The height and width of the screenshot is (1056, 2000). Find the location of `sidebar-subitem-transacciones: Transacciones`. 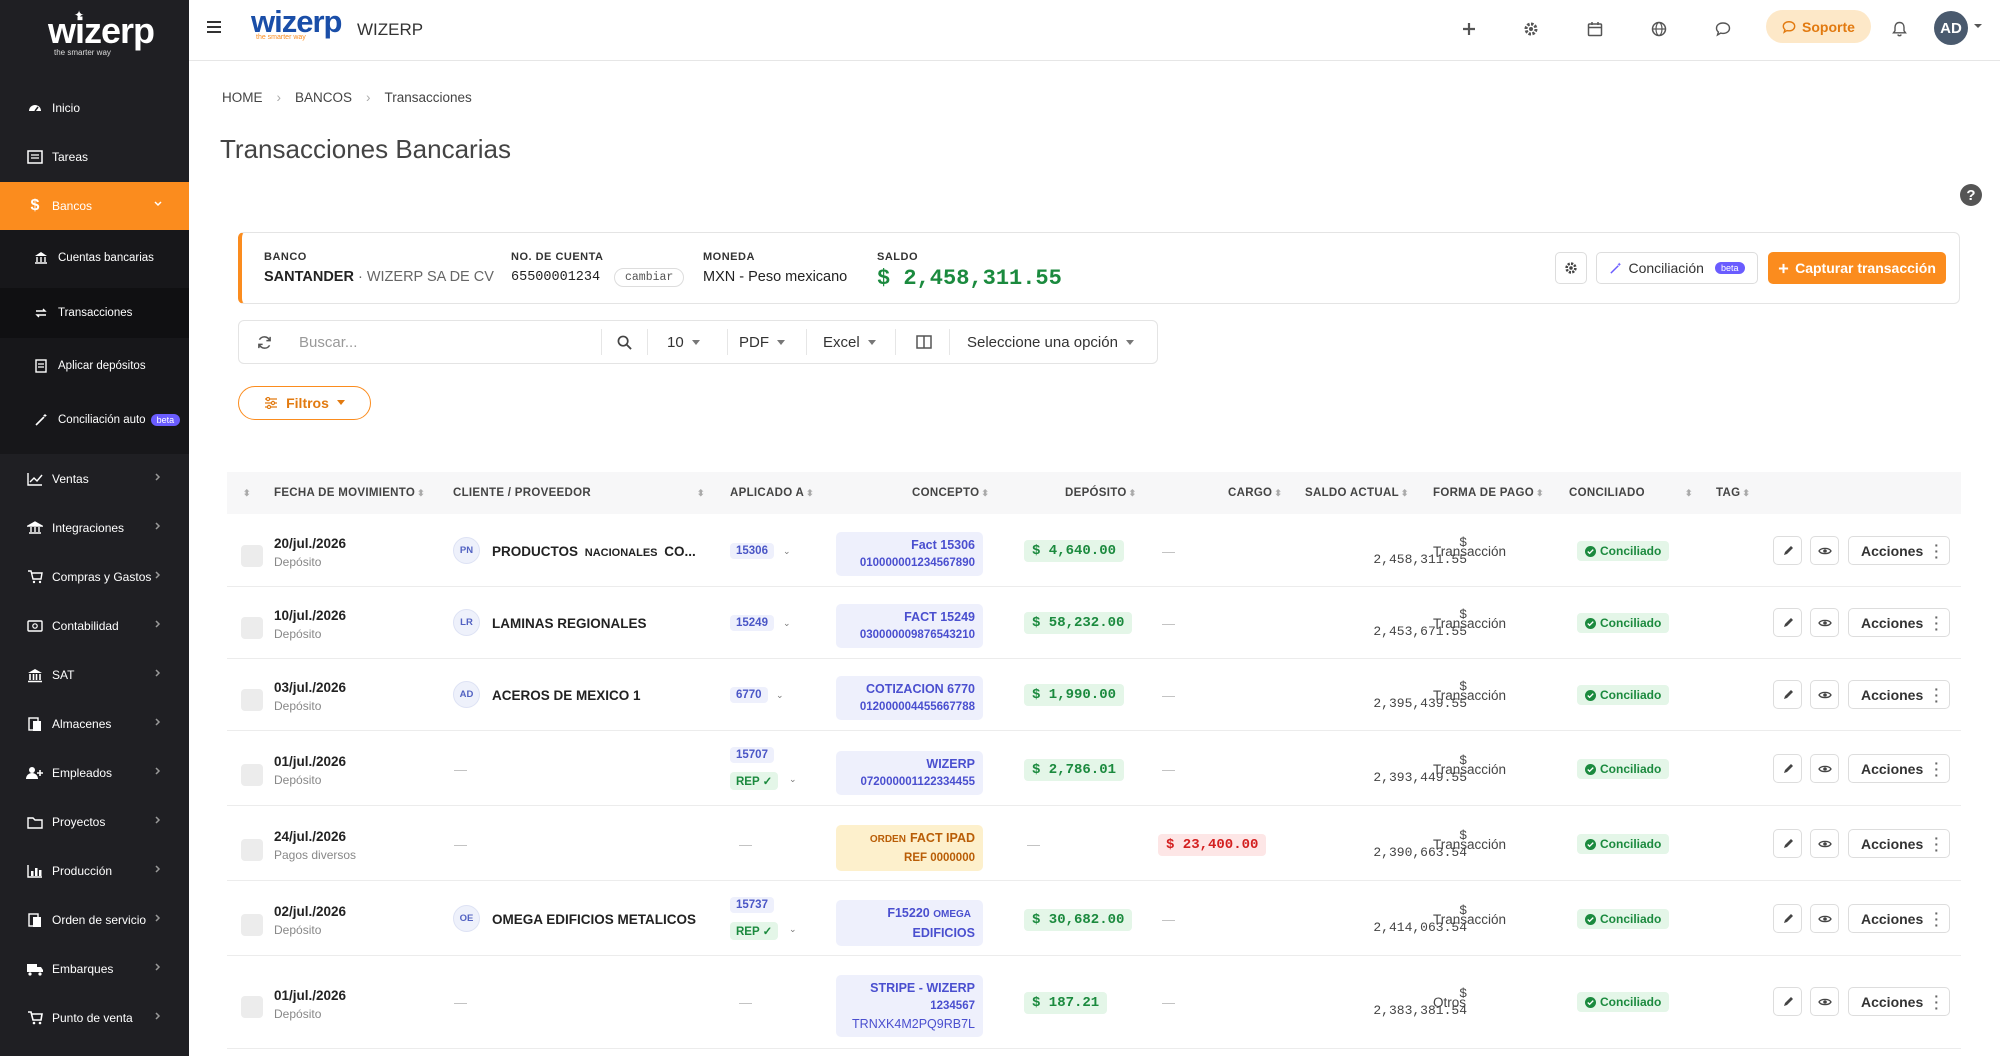

sidebar-subitem-transacciones: Transacciones is located at coordinates (94, 313).